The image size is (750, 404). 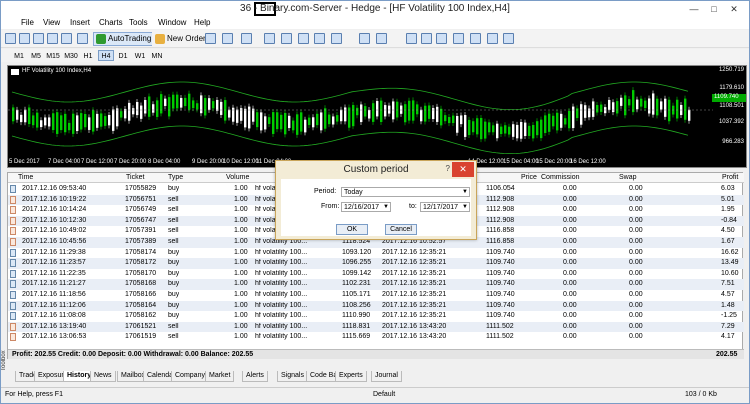 What do you see at coordinates (303, 38) in the screenshot?
I see `tile-windows-icon` at bounding box center [303, 38].